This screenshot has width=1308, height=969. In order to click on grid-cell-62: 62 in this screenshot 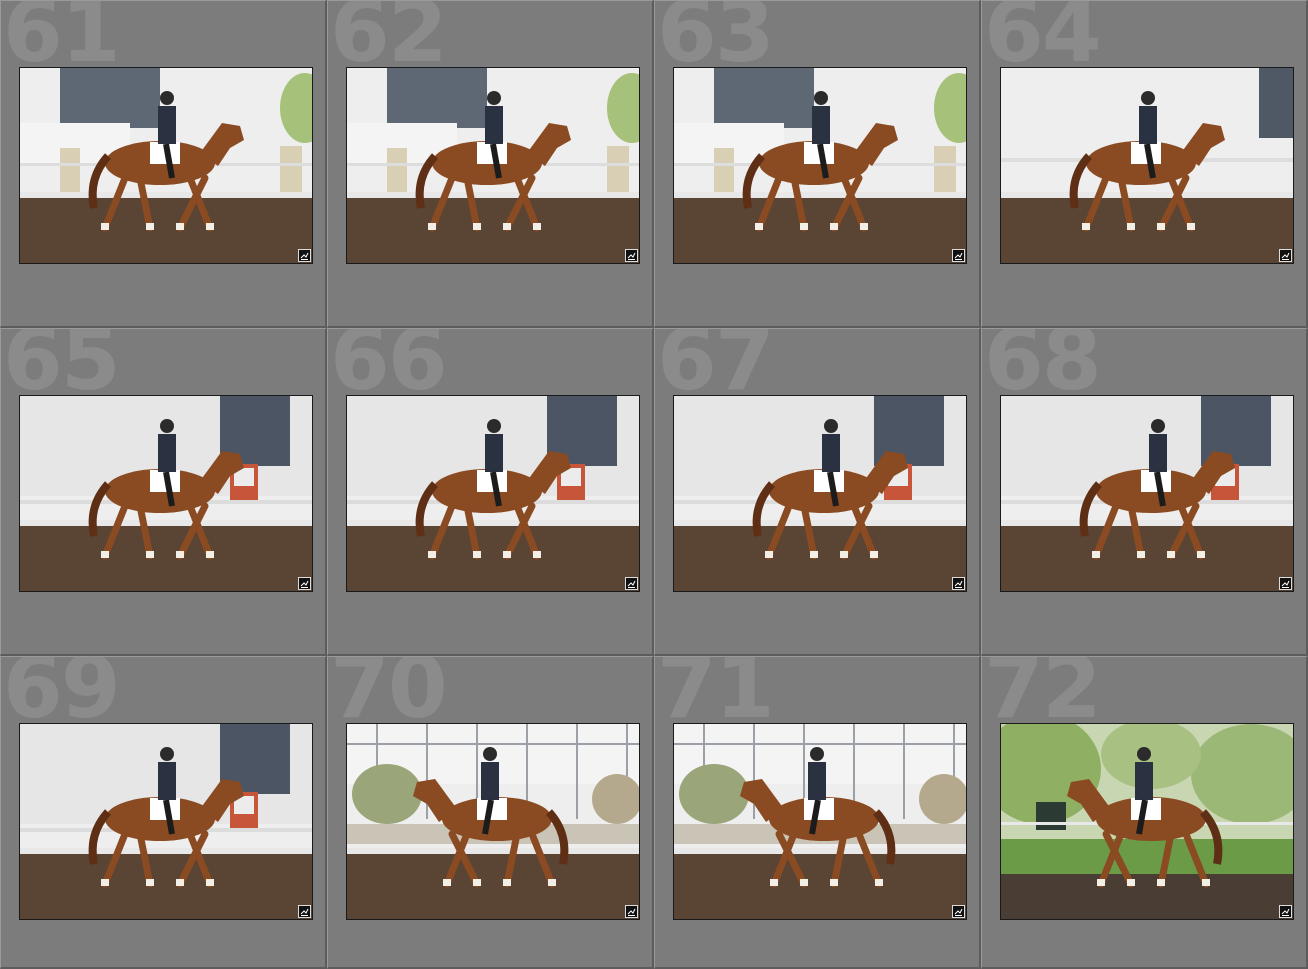, I will do `click(490, 164)`.